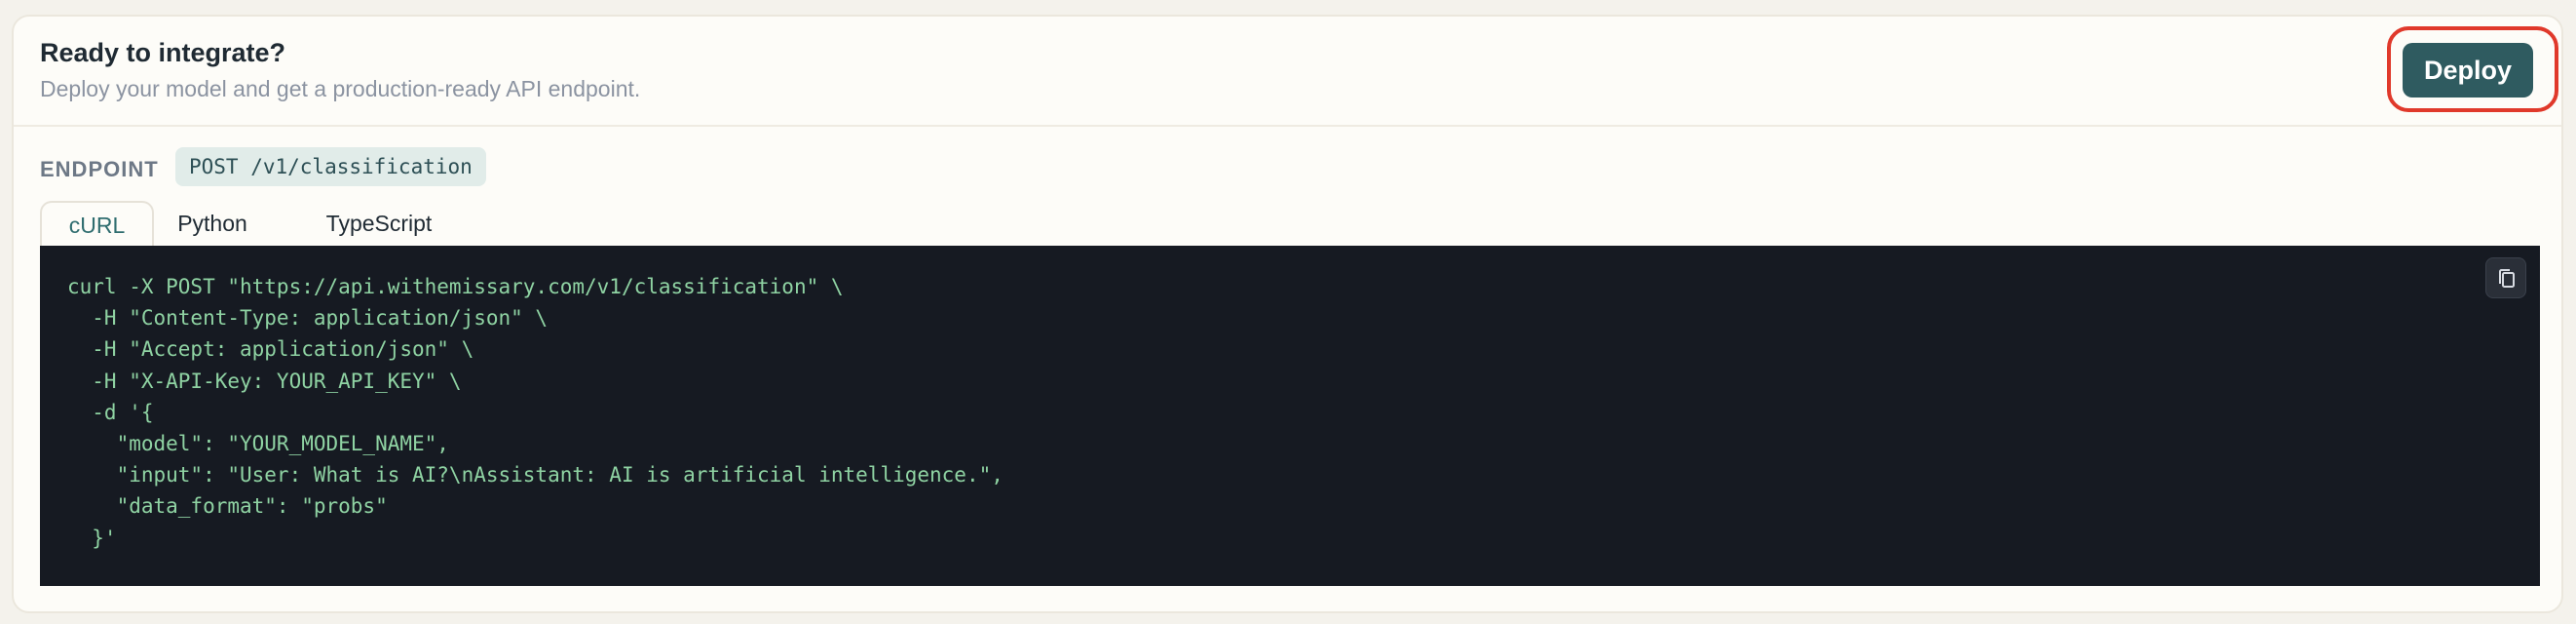 The image size is (2576, 624). What do you see at coordinates (330, 166) in the screenshot?
I see `endpoint-badge: POST /v1/classification` at bounding box center [330, 166].